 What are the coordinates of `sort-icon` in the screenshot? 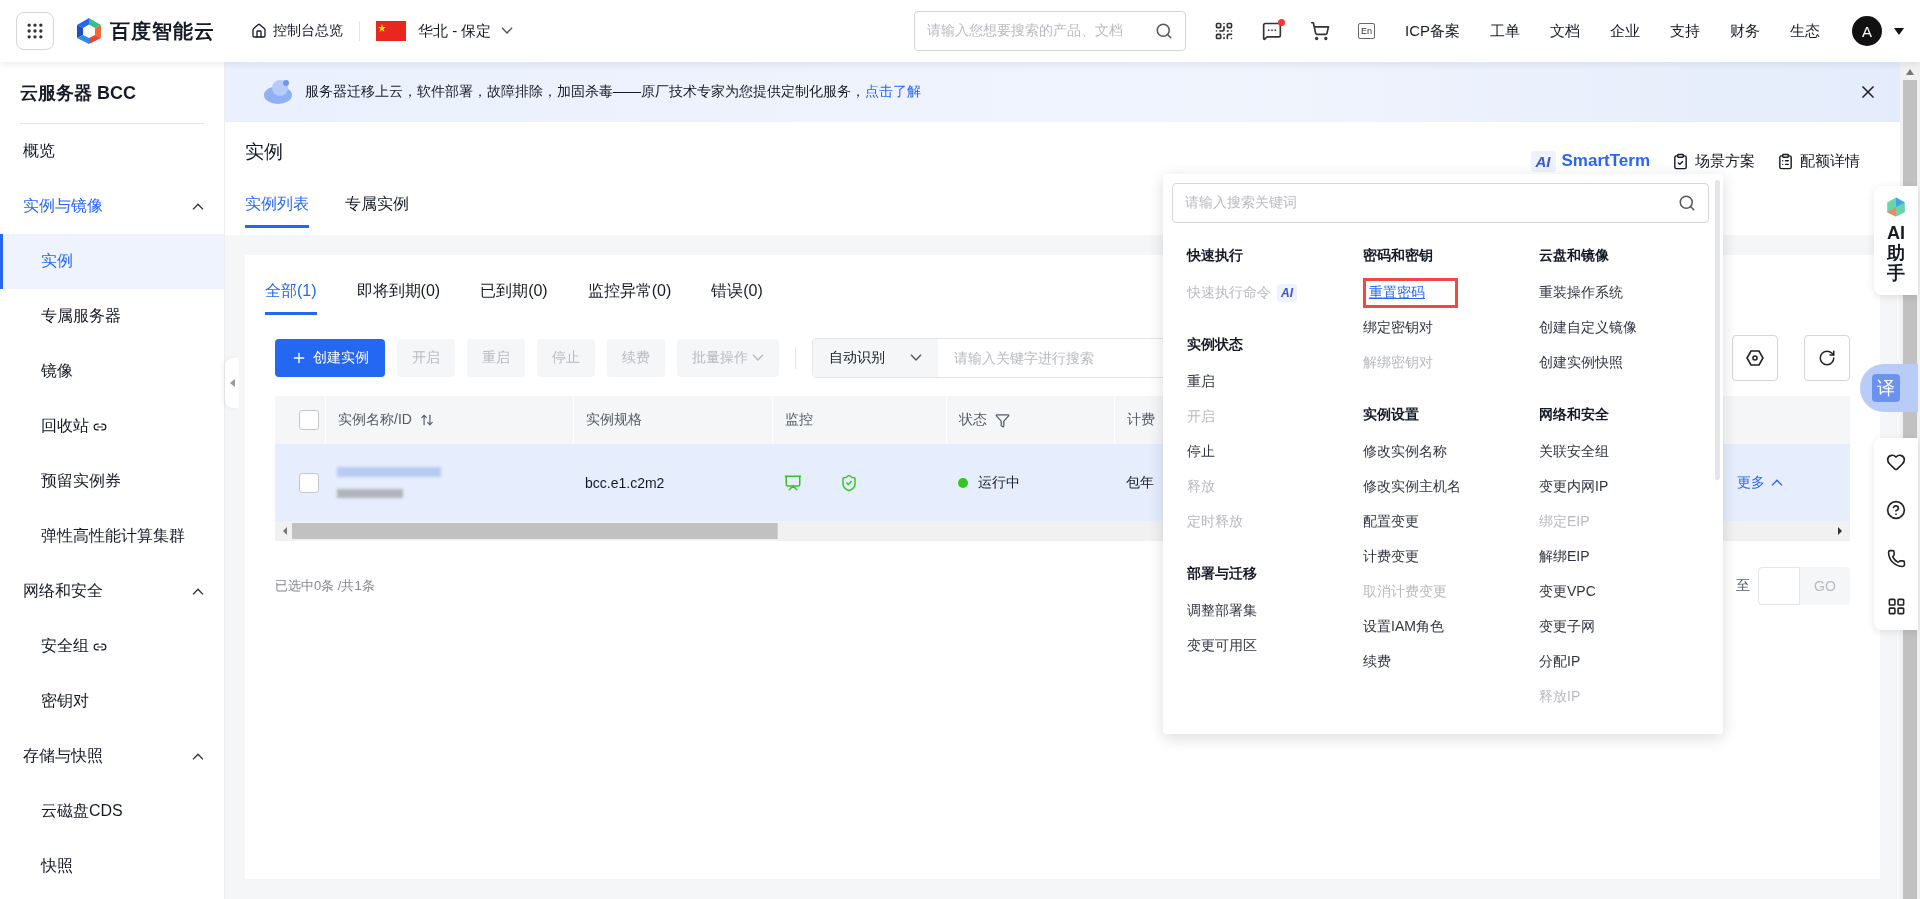 It's located at (426, 420).